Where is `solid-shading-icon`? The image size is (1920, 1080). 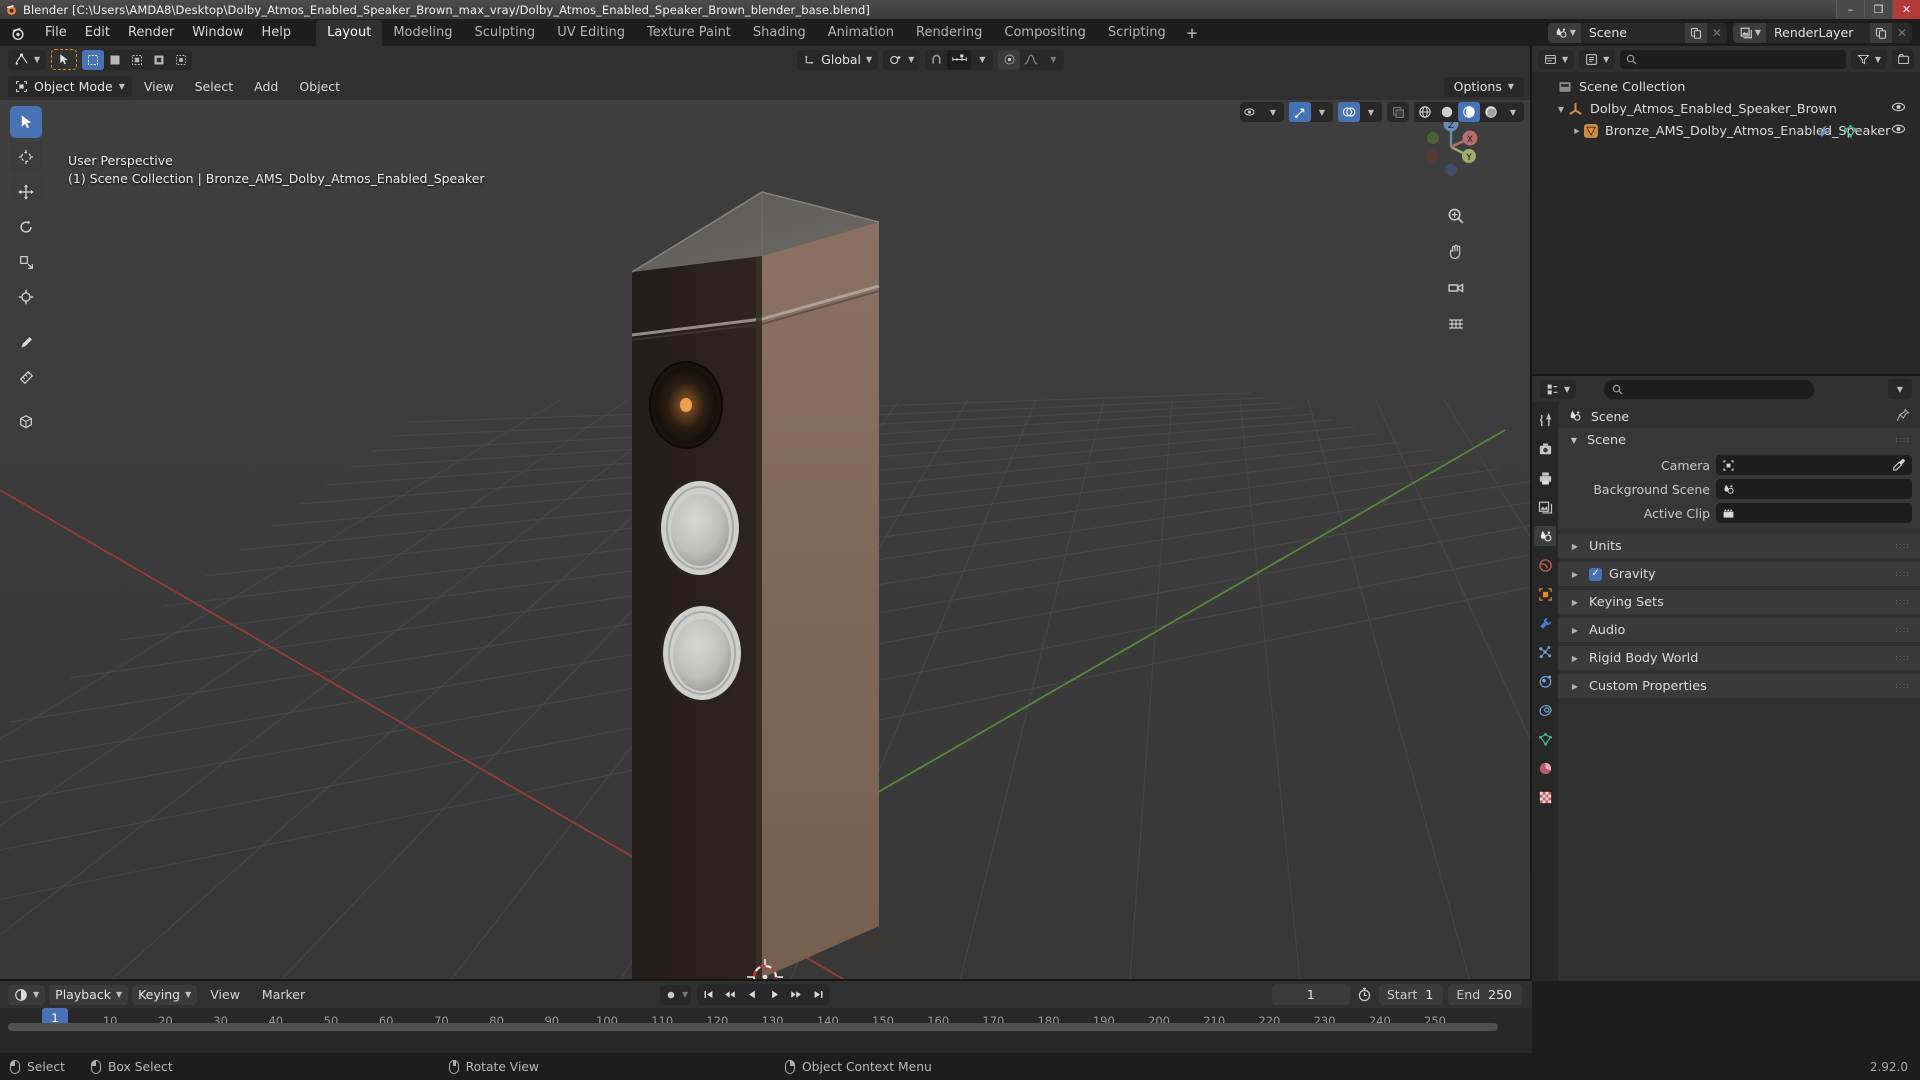 solid-shading-icon is located at coordinates (1447, 112).